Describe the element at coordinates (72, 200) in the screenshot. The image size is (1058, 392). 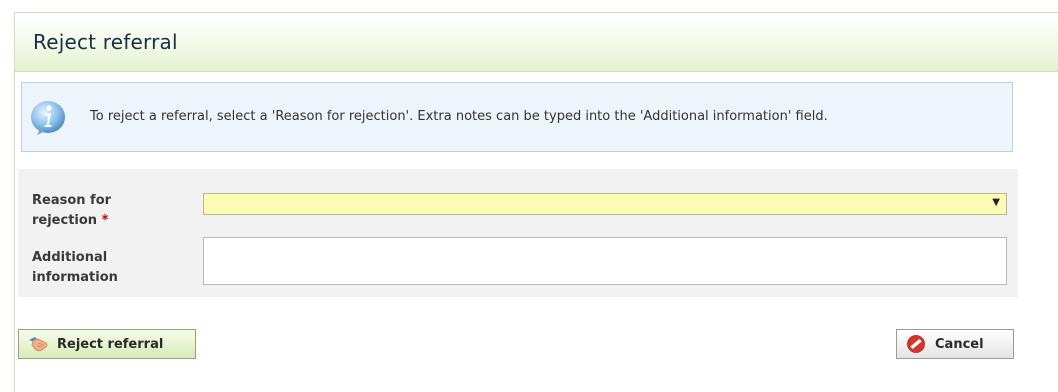
I see `reason-label-line1: Reason for` at that location.